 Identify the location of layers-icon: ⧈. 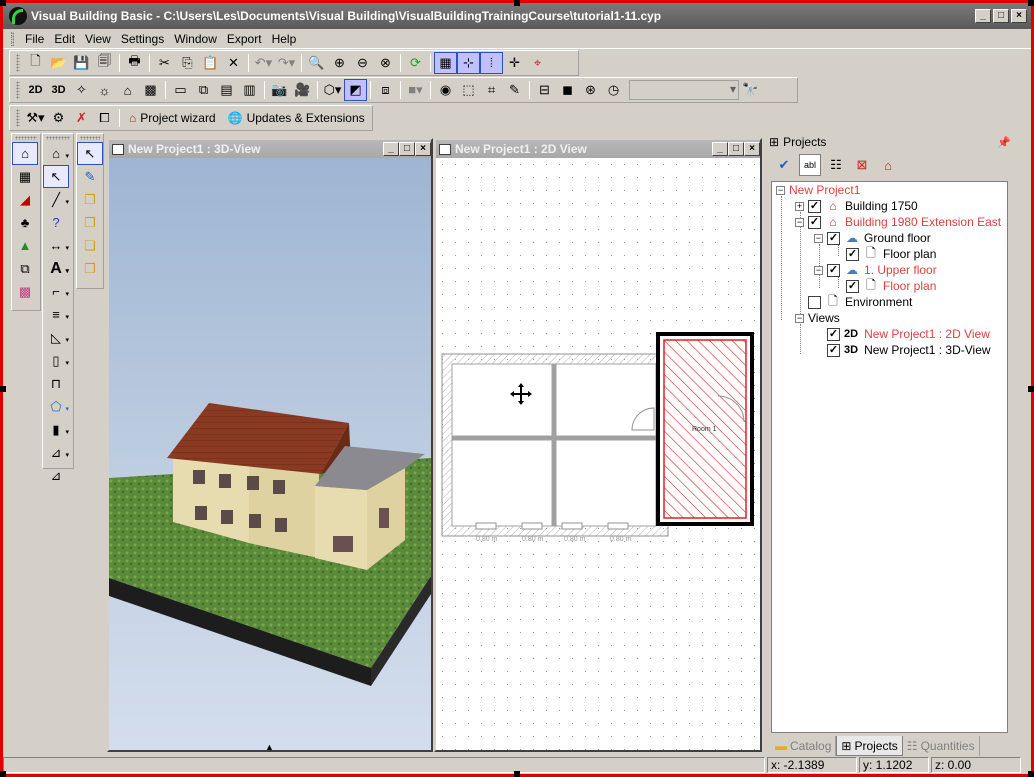
(385, 90).